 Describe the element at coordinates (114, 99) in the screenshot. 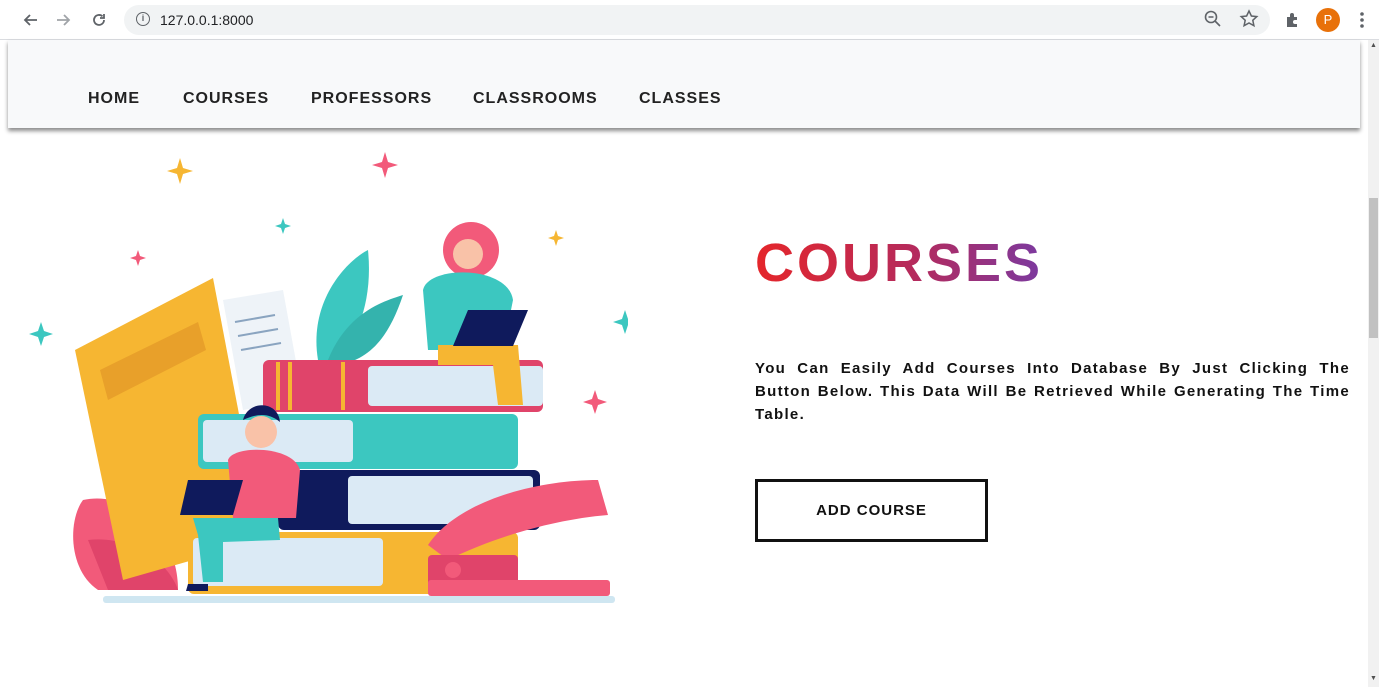

I see `nav-home: HOME` at that location.